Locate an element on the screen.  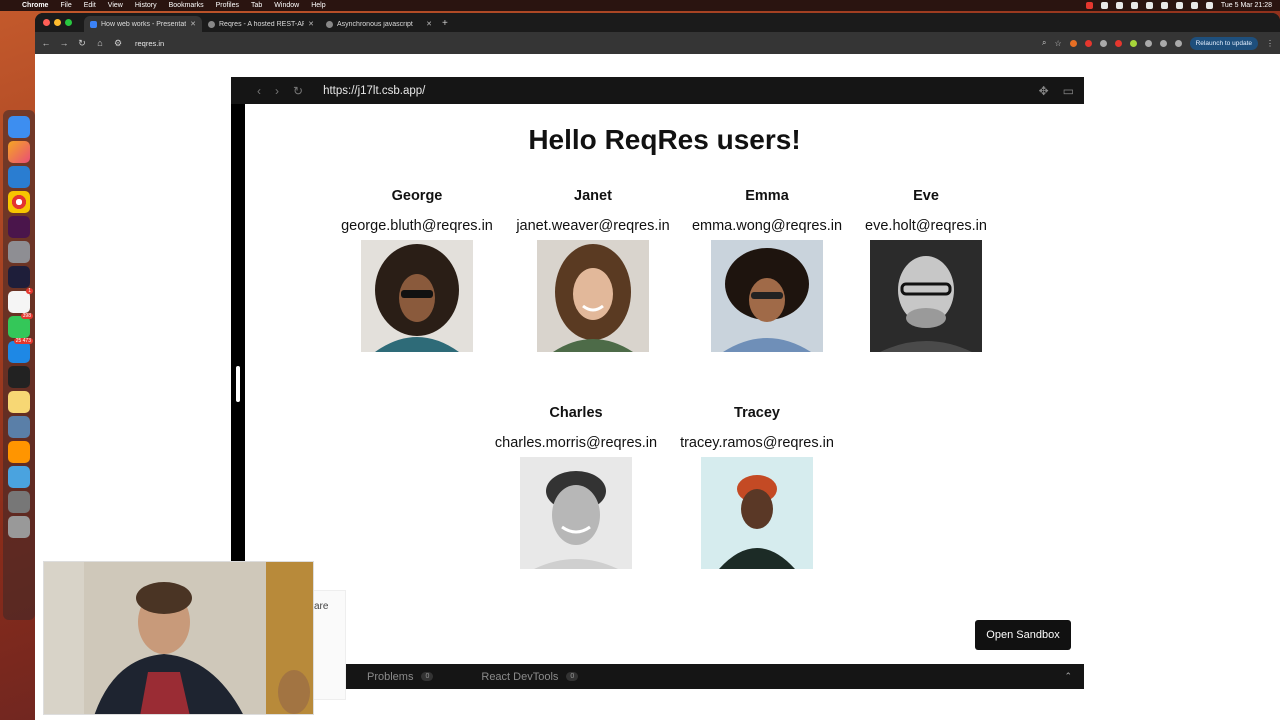
resize-handle is located at coordinates (238, 384).